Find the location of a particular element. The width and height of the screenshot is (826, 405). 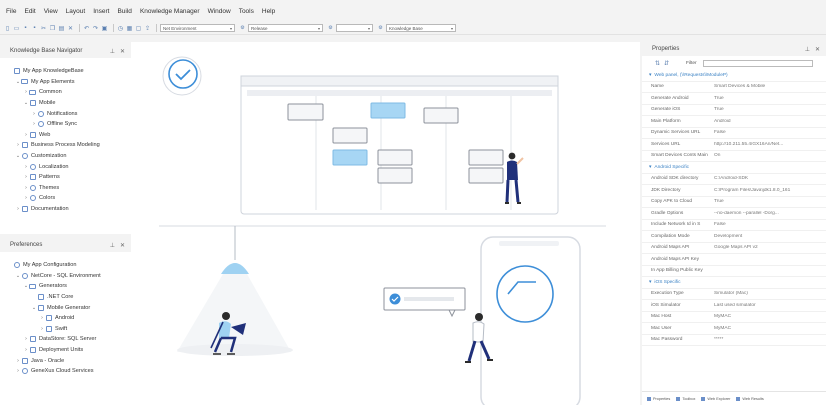

property-section: ▾ iOS Specific is located at coordinates (734, 283).